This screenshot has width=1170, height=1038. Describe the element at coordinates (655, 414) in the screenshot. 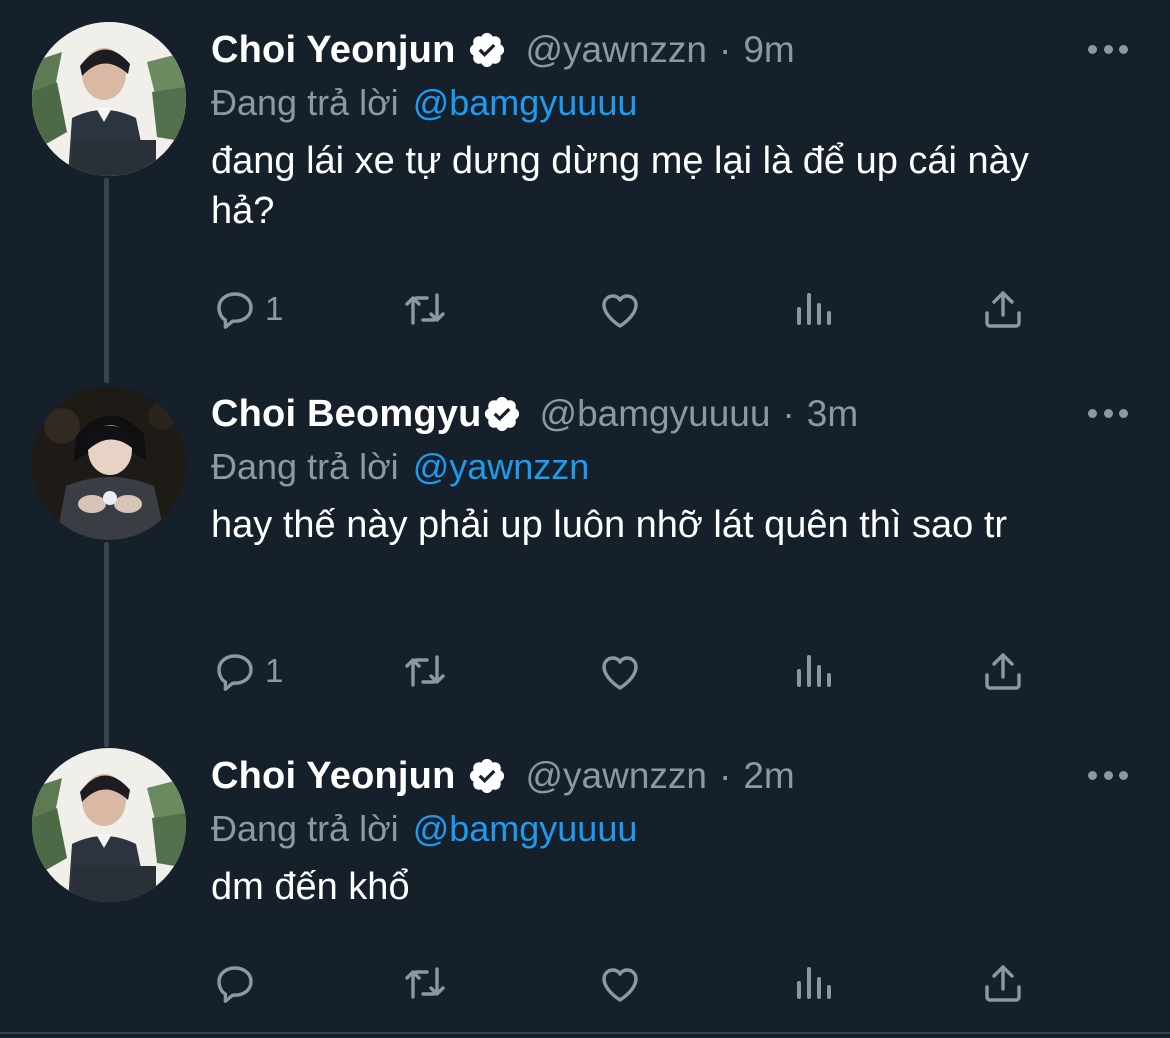

I see `user-handle: @bamgyuuuu` at that location.